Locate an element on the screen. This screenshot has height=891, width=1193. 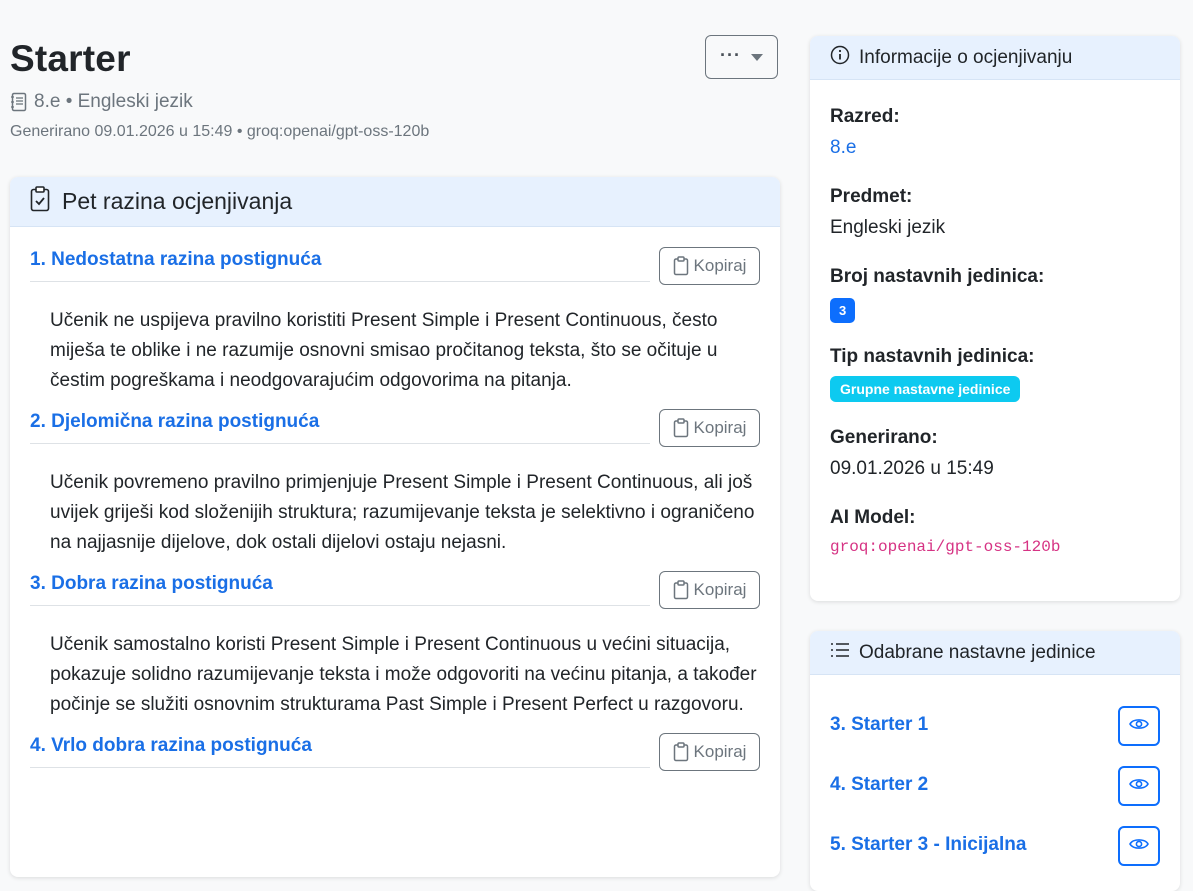
unit-list-item: 3. Starter 1 is located at coordinates (995, 726).